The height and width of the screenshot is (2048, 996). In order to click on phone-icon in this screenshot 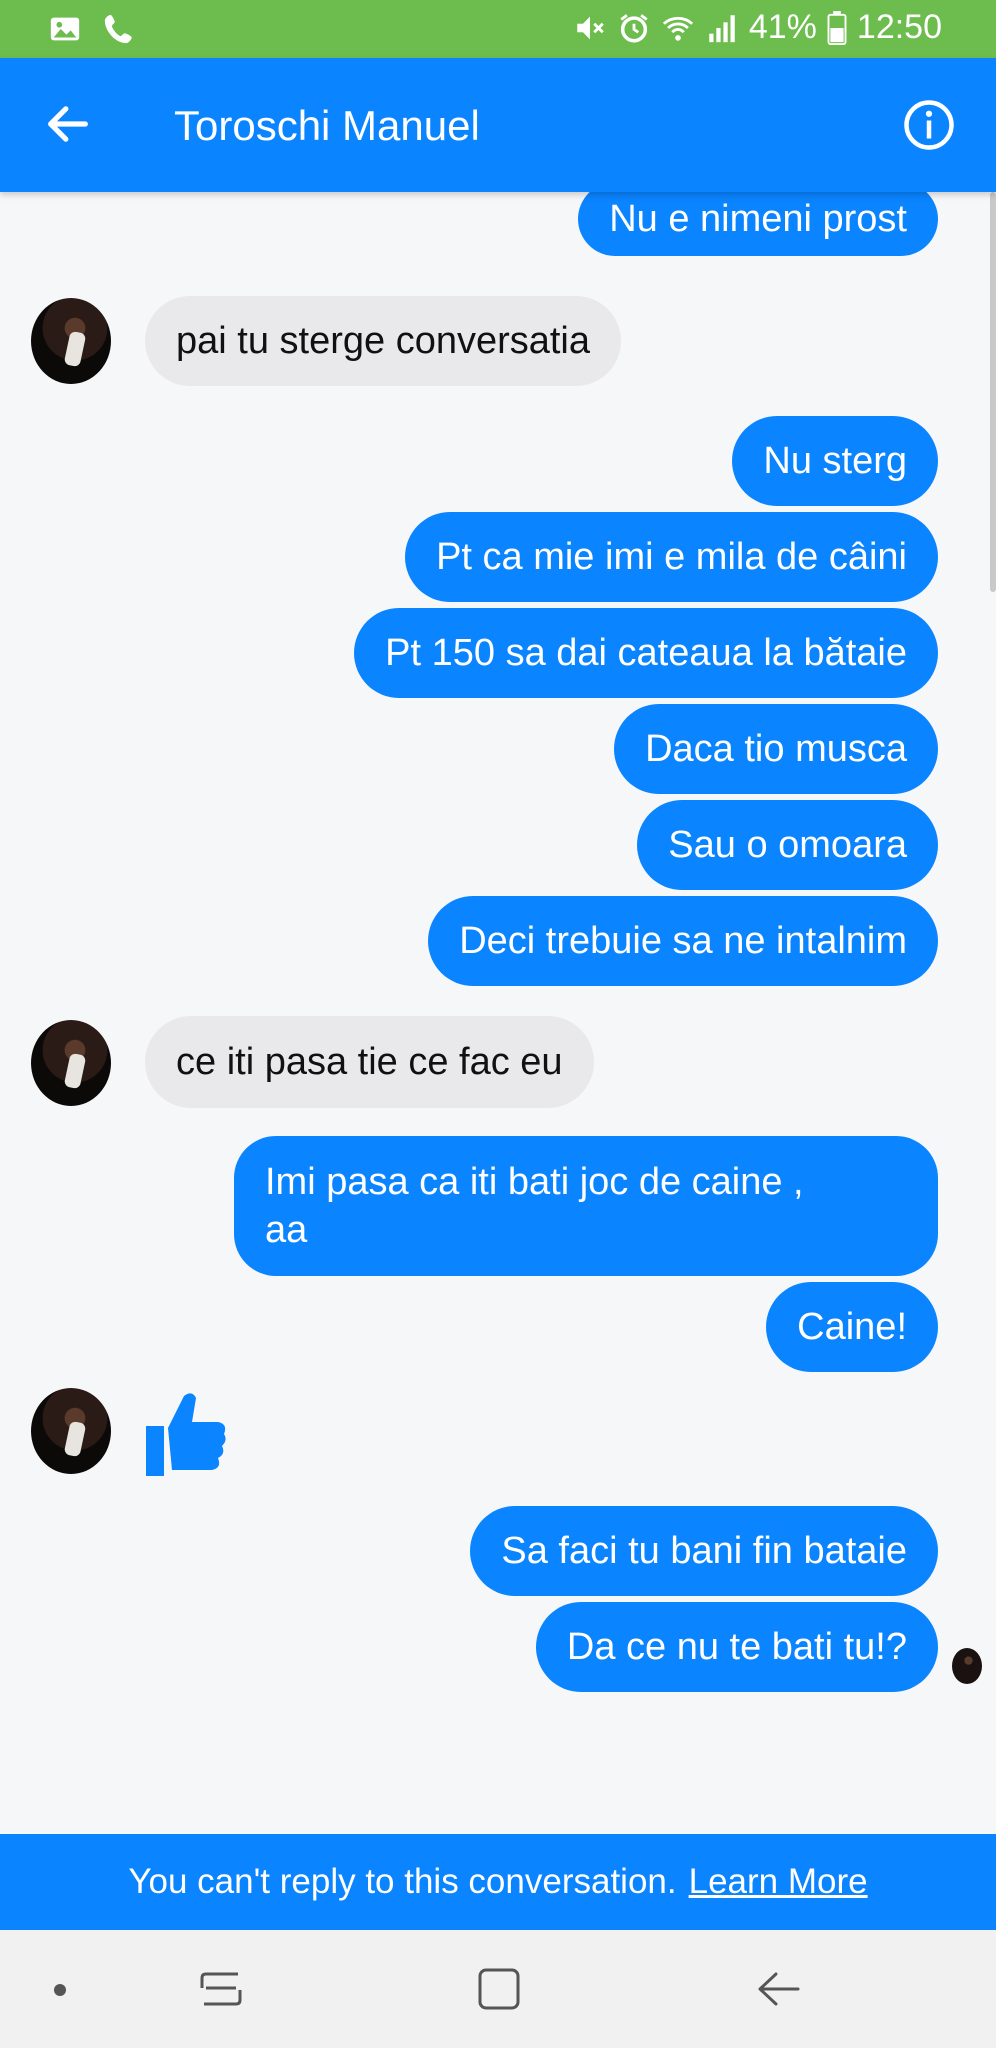, I will do `click(118, 29)`.